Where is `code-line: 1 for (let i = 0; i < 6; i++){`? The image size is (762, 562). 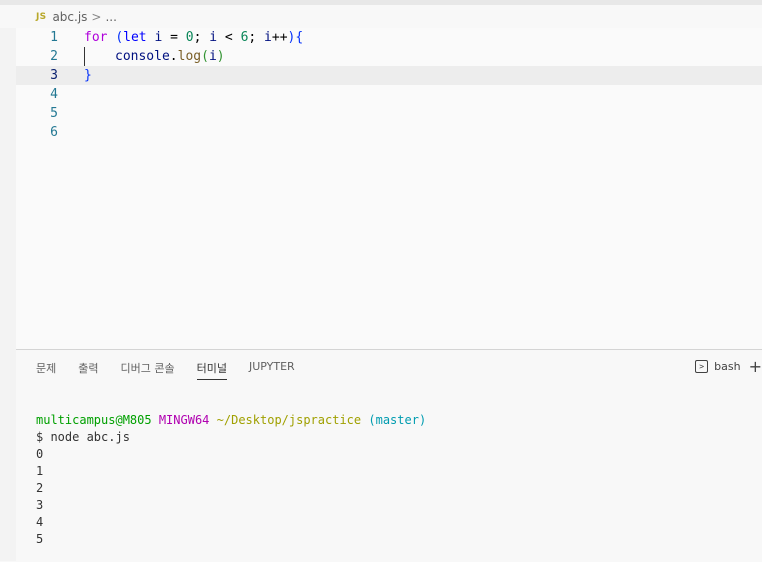 code-line: 1 for (let i = 0; i < 6; i++){ is located at coordinates (389, 37).